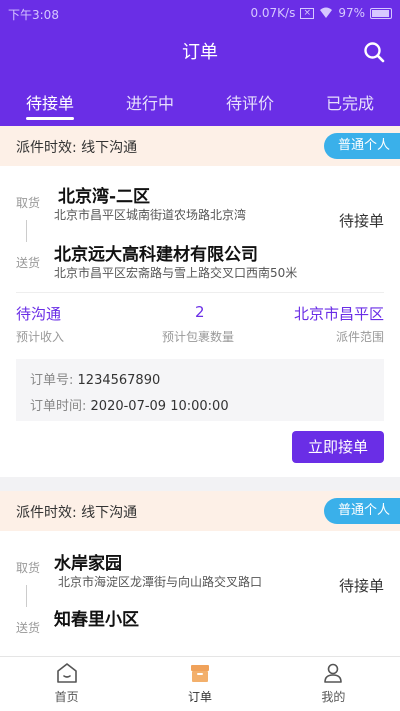  What do you see at coordinates (66, 684) in the screenshot?
I see `nav-home: 首页` at bounding box center [66, 684].